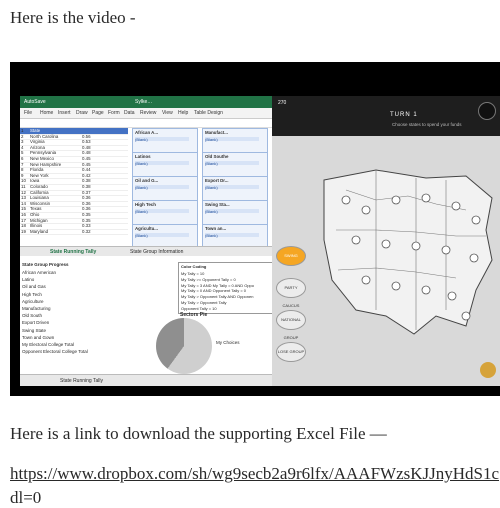 Image resolution: width=500 pixels, height=508 pixels. Describe the element at coordinates (22, 136) in the screenshot. I see `row-index: 2` at that location.